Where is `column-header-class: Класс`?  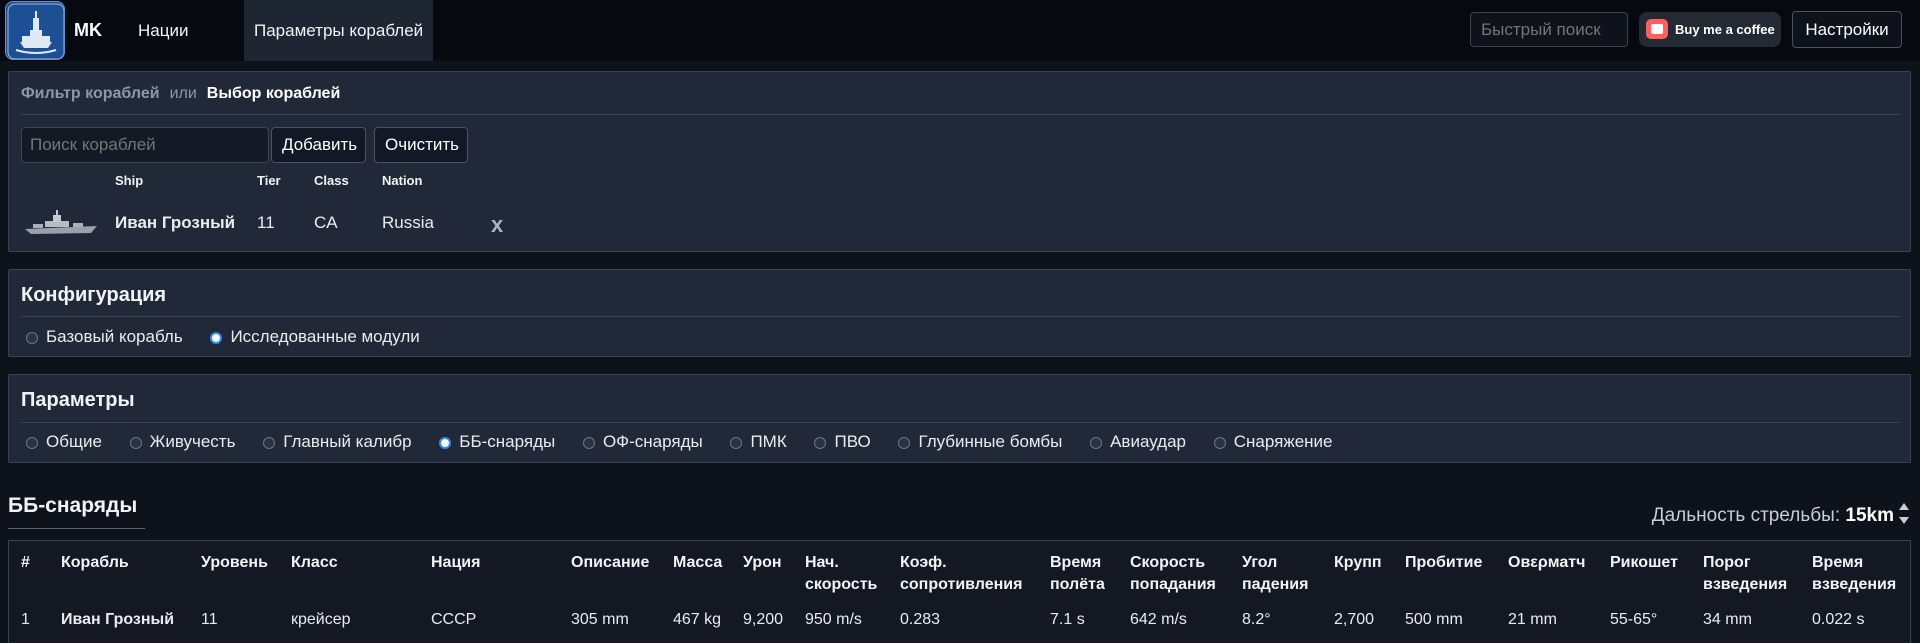
column-header-class: Класс is located at coordinates (314, 563).